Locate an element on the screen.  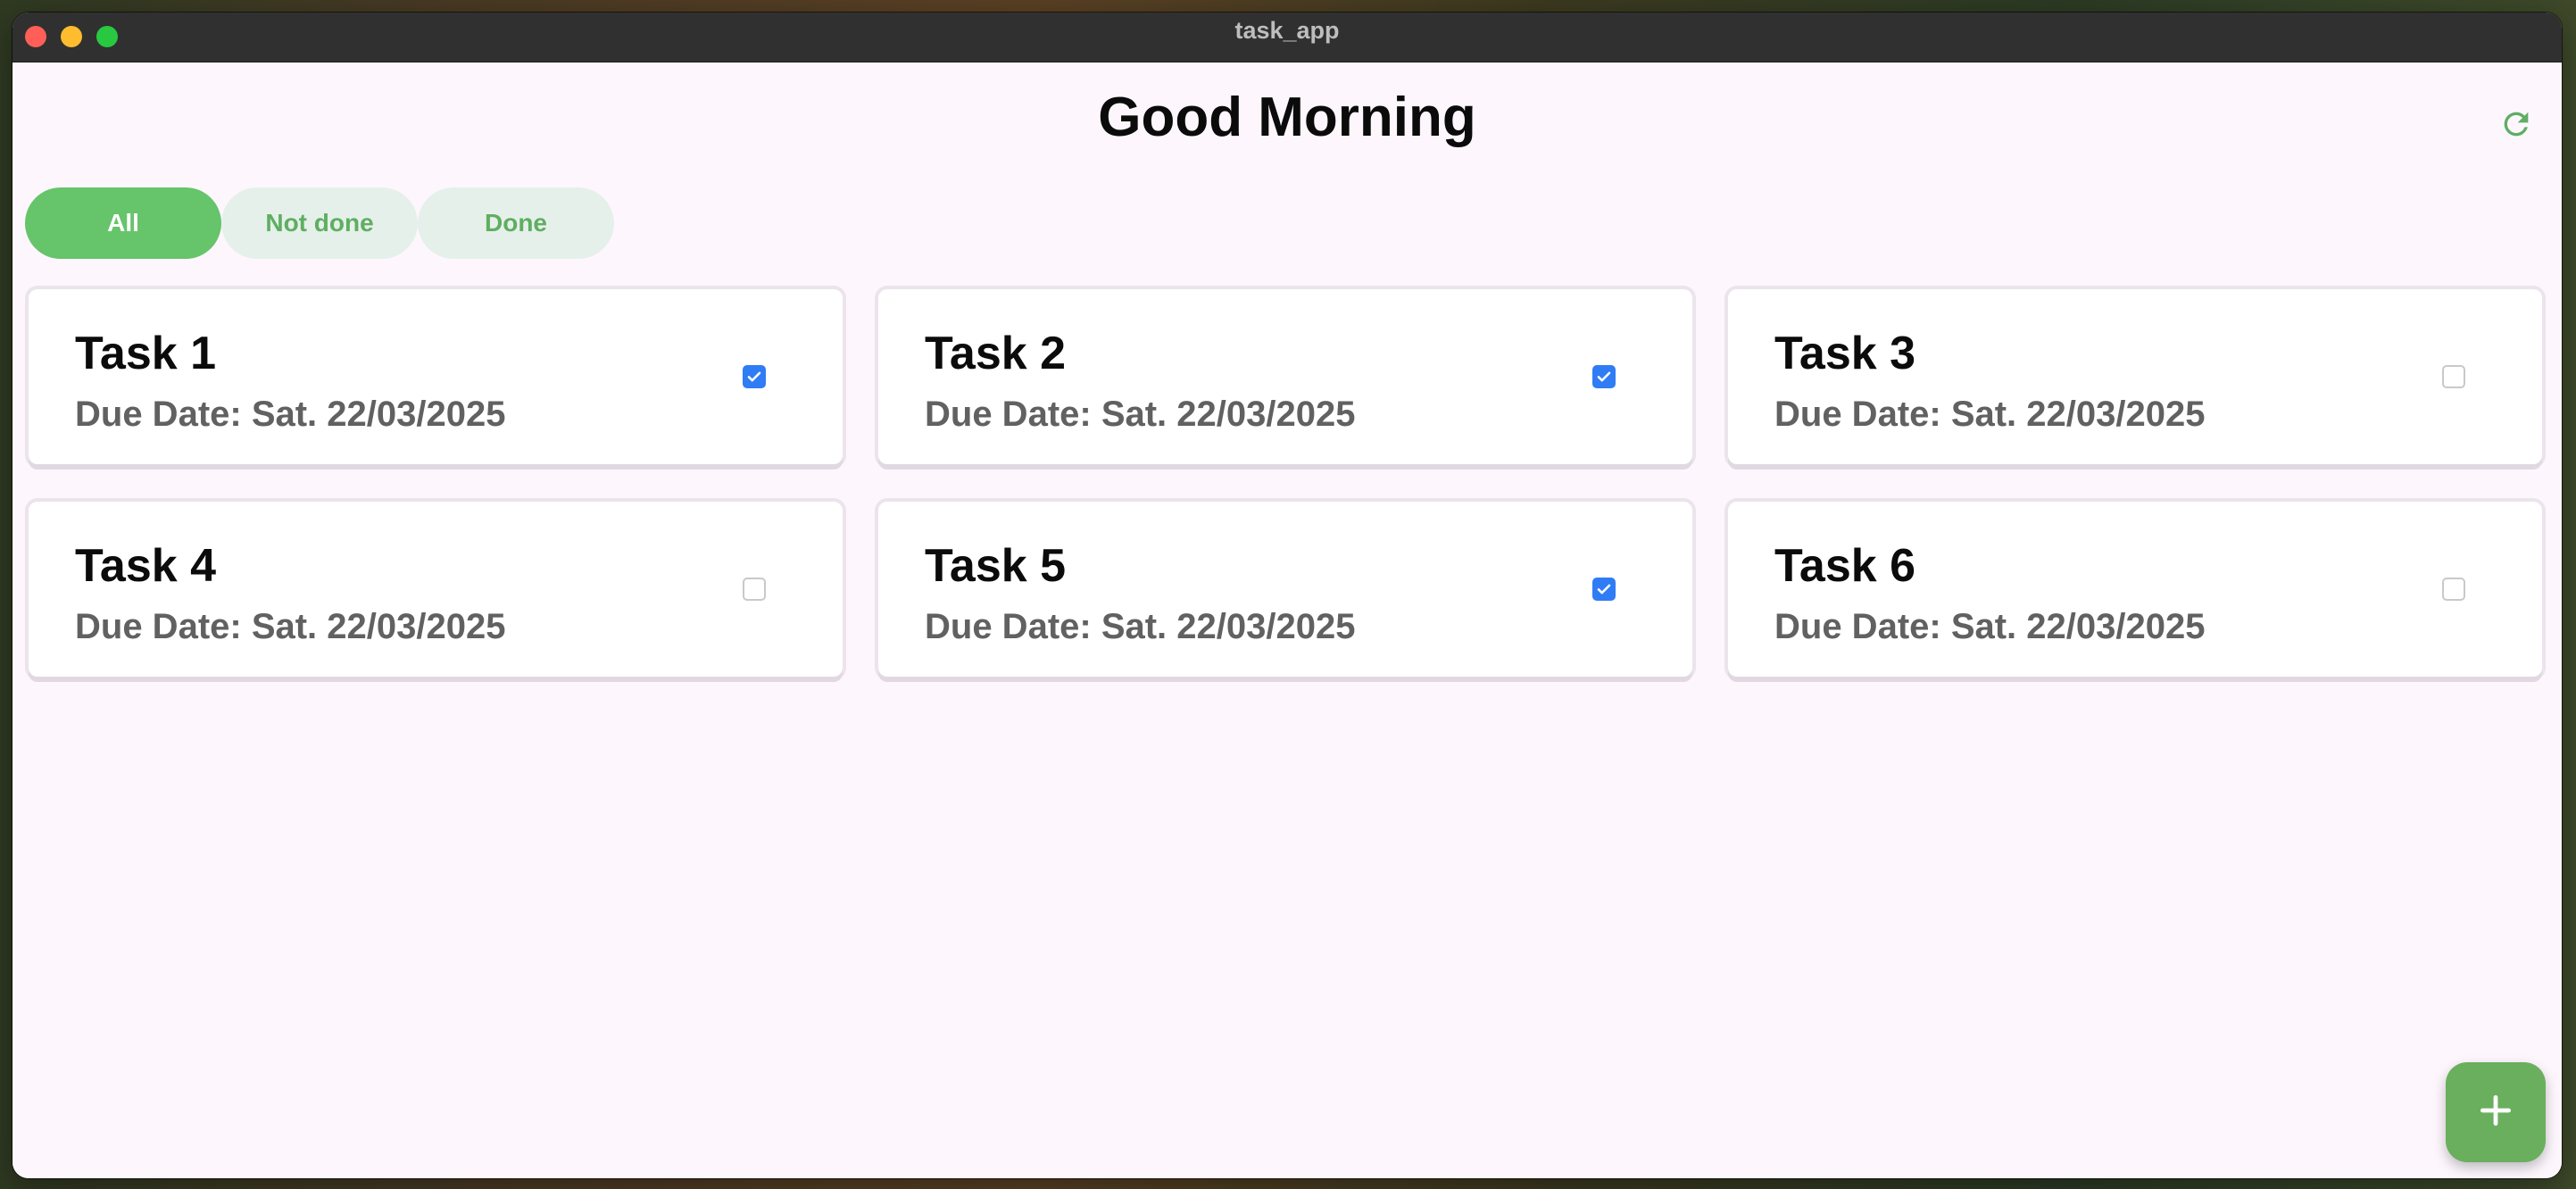
title-bar: task_app is located at coordinates (1287, 37).